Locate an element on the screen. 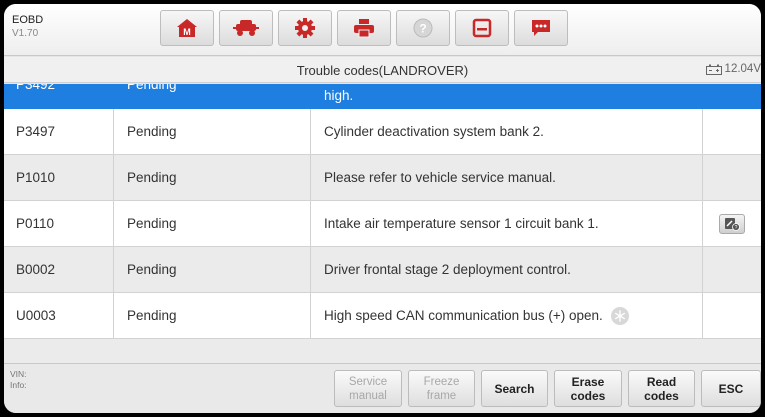 The height and width of the screenshot is (417, 765). print-button is located at coordinates (364, 28).